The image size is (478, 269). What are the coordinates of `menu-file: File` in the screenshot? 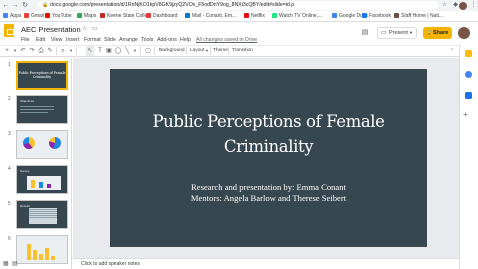 It's located at (25, 40).